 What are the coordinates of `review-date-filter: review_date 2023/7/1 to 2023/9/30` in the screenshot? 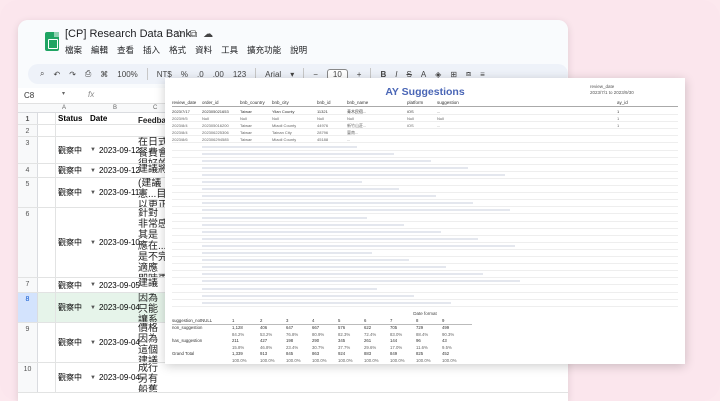 It's located at (612, 90).